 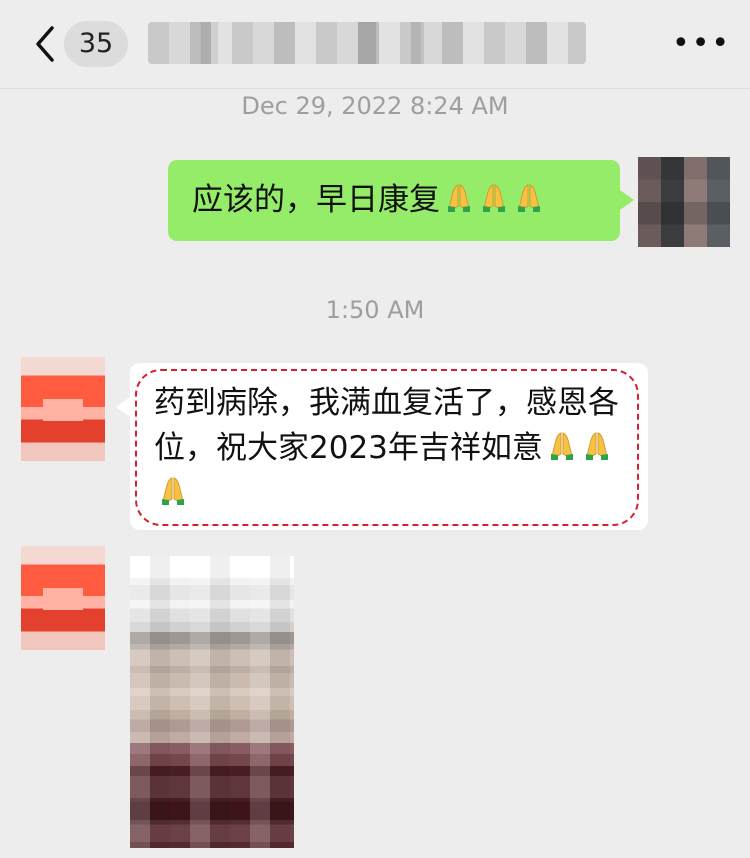 What do you see at coordinates (96, 44) in the screenshot?
I see `unread-count-badge: 35` at bounding box center [96, 44].